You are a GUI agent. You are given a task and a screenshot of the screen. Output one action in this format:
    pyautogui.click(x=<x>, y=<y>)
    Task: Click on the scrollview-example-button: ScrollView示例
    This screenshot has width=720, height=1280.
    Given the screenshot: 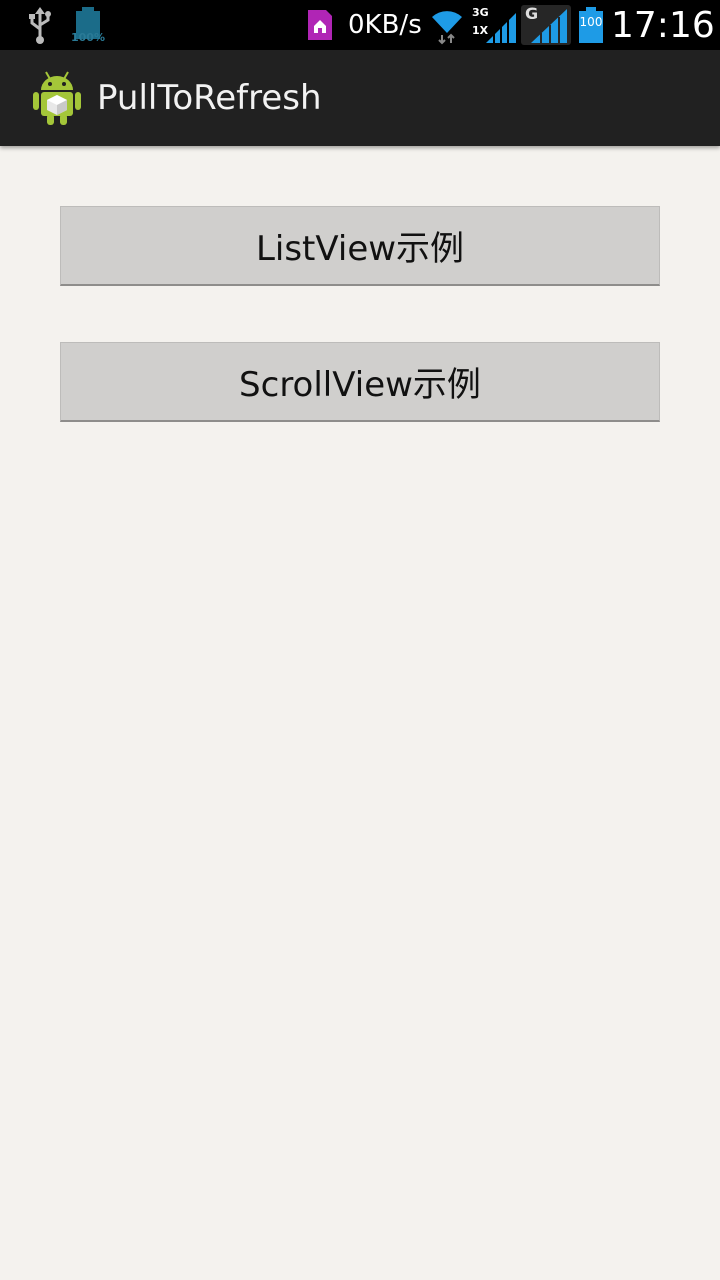 What is the action you would take?
    pyautogui.click(x=360, y=382)
    